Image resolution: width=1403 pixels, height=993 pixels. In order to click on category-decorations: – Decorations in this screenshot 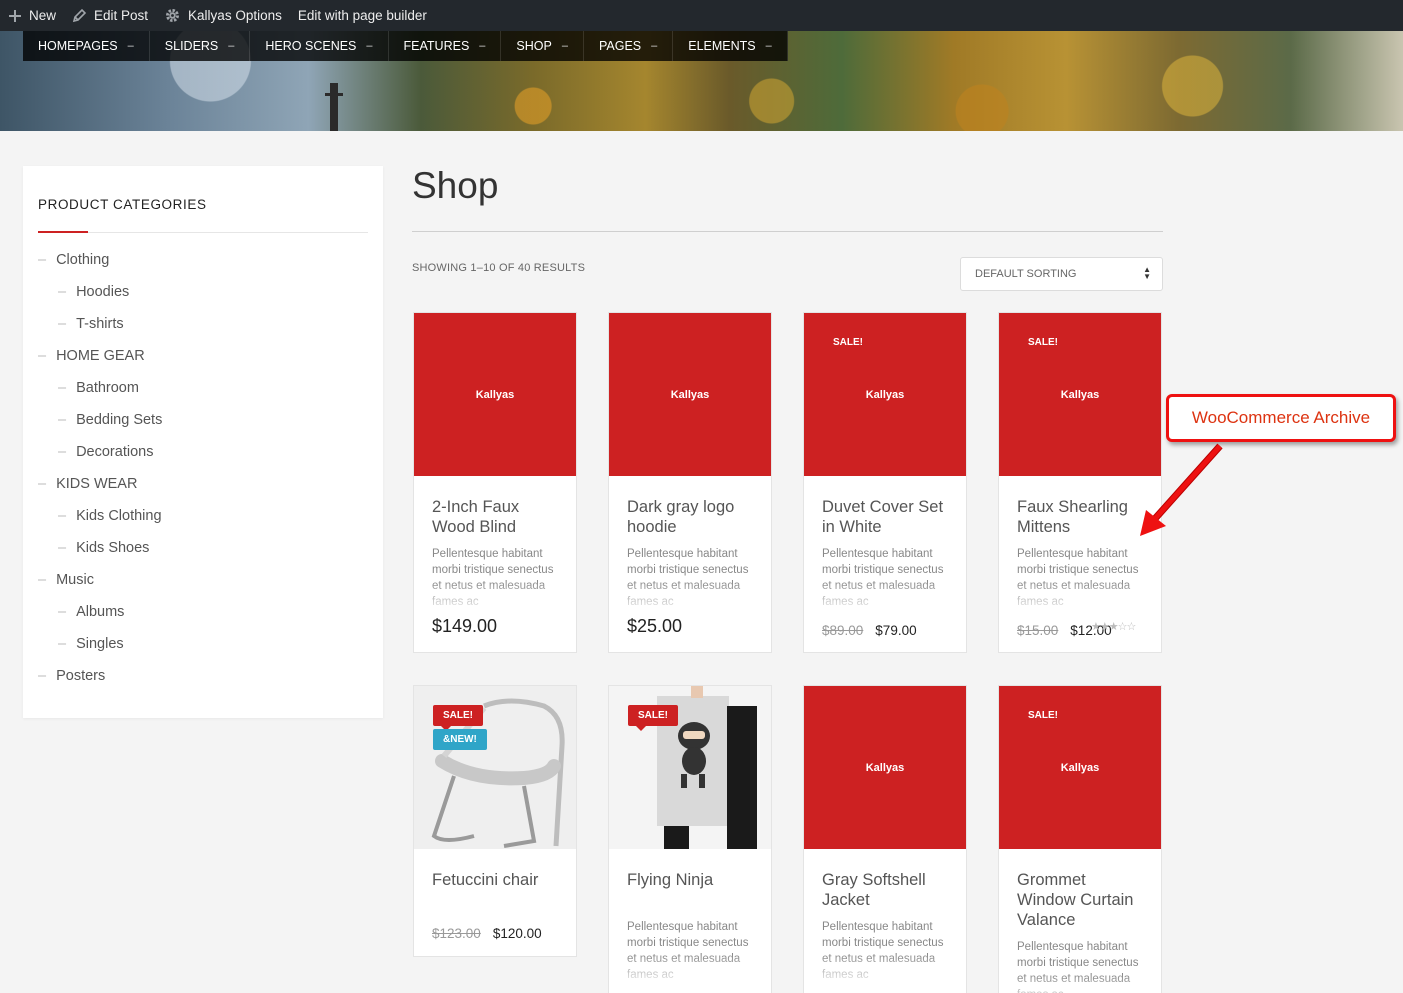, I will do `click(105, 452)`.